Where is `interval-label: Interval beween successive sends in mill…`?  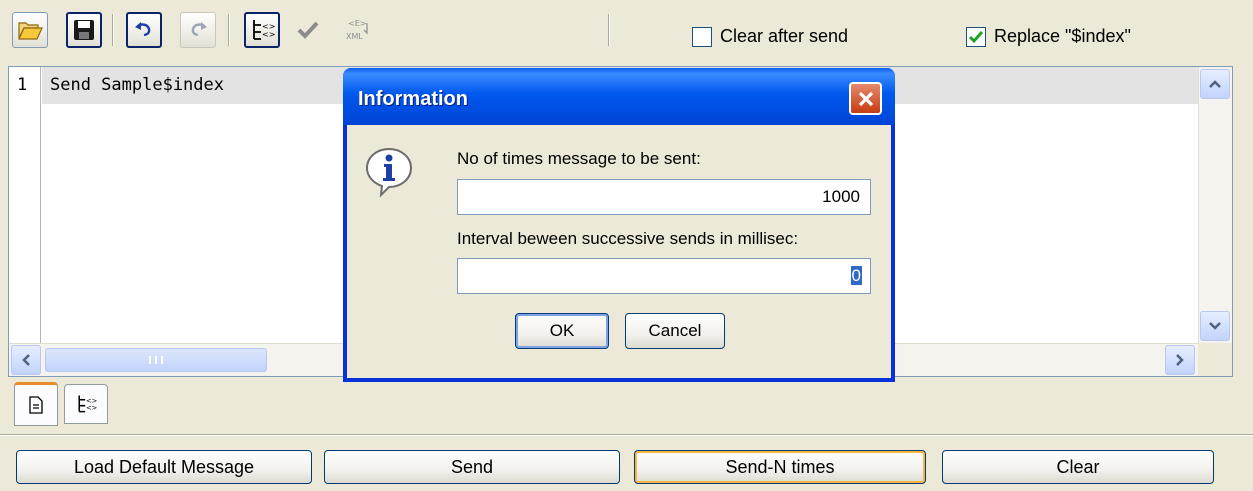
interval-label: Interval beween successive sends in mill… is located at coordinates (628, 238).